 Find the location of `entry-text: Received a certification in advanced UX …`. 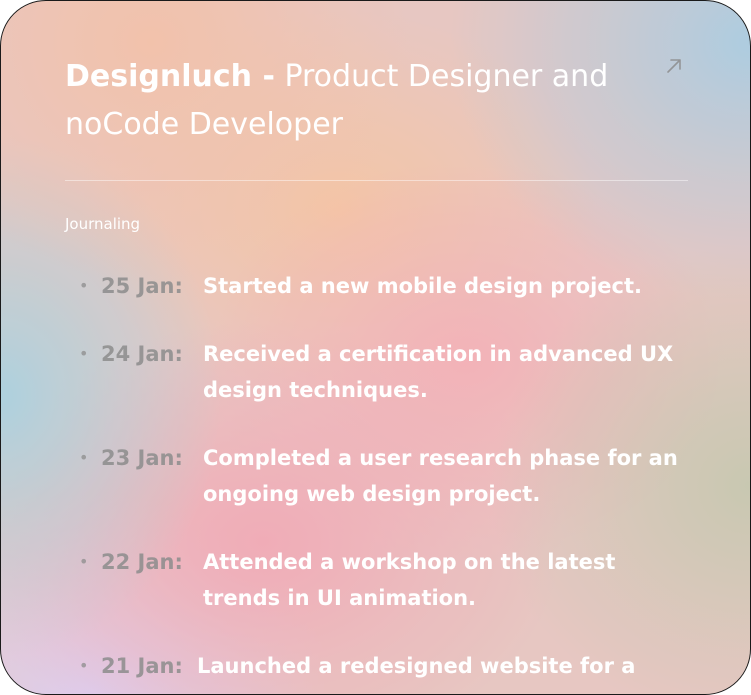

entry-text: Received a certification in advanced UX … is located at coordinates (438, 372).